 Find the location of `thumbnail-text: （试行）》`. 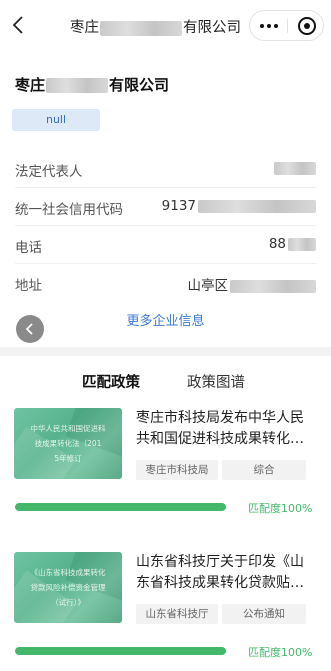

thumbnail-text: （试行）》 is located at coordinates (68, 602).